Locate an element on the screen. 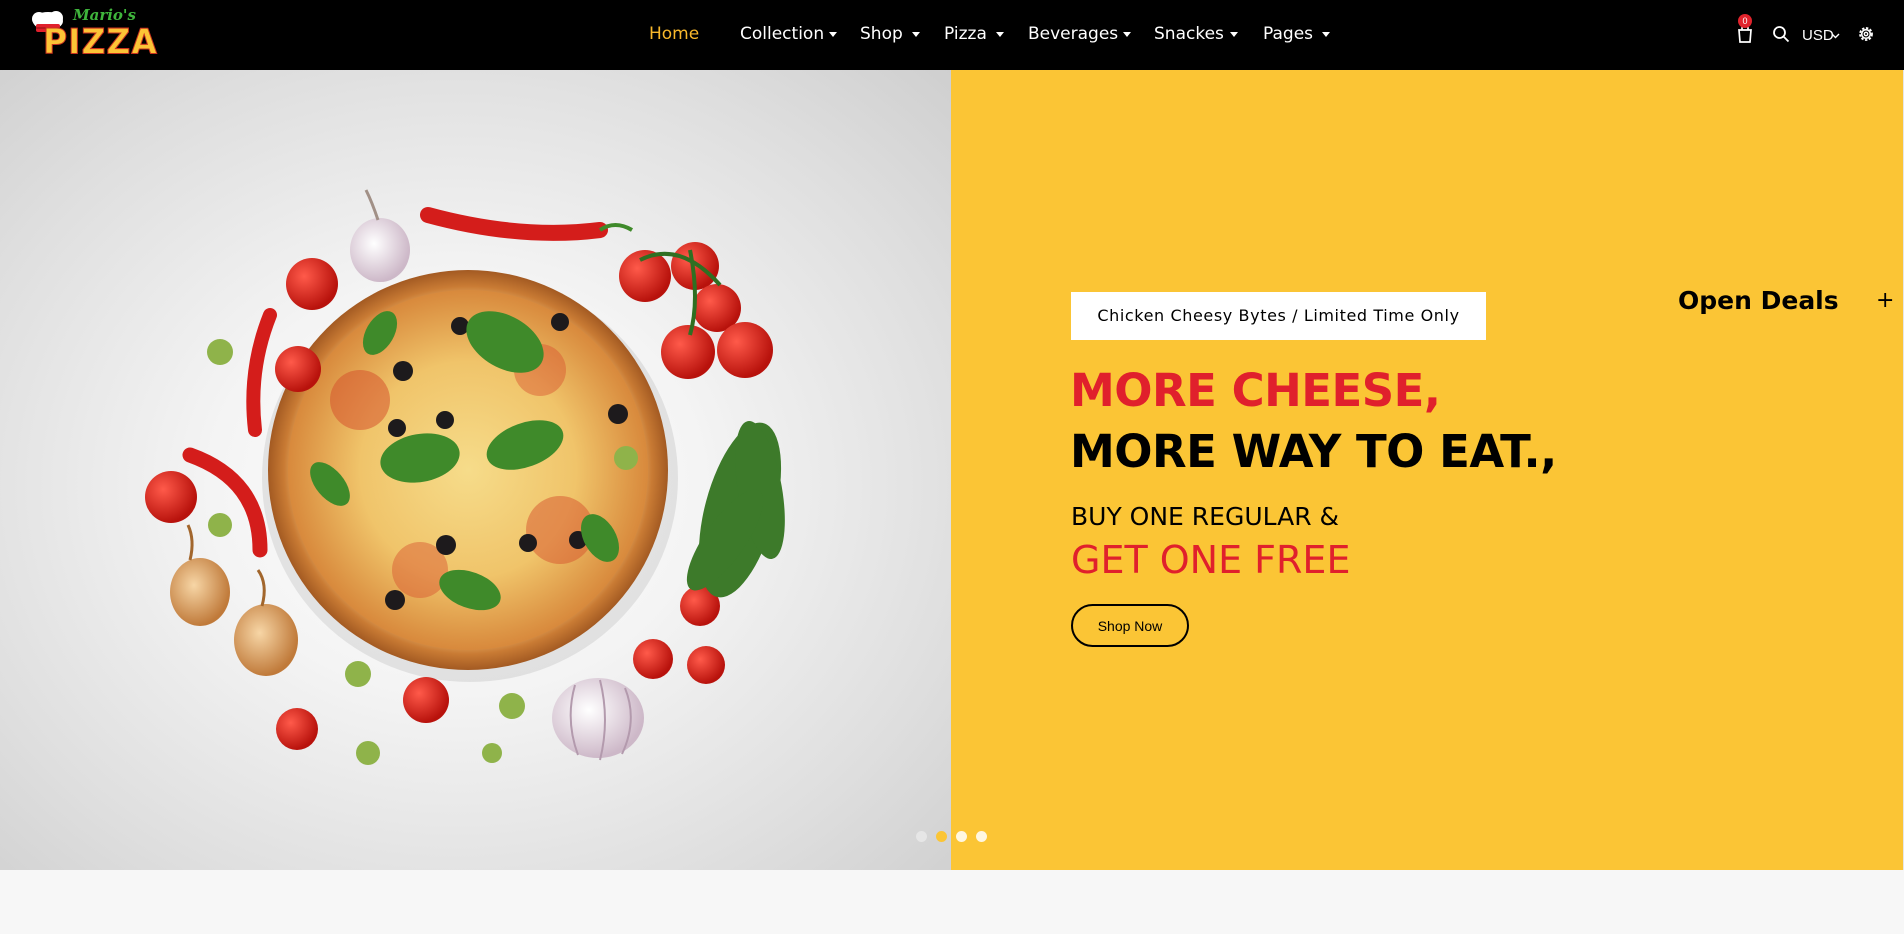  hero-subheadline-line1: BUY ONE REGULAR & is located at coordinates (1205, 516).